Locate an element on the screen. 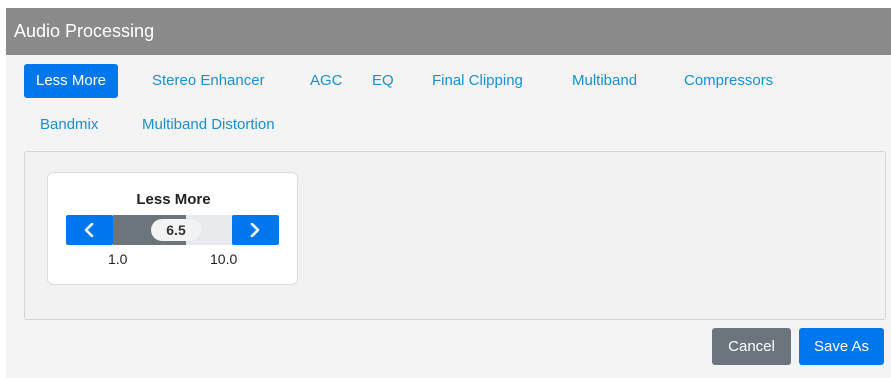 This screenshot has width=891, height=378. save-as-button: Save As is located at coordinates (841, 346).